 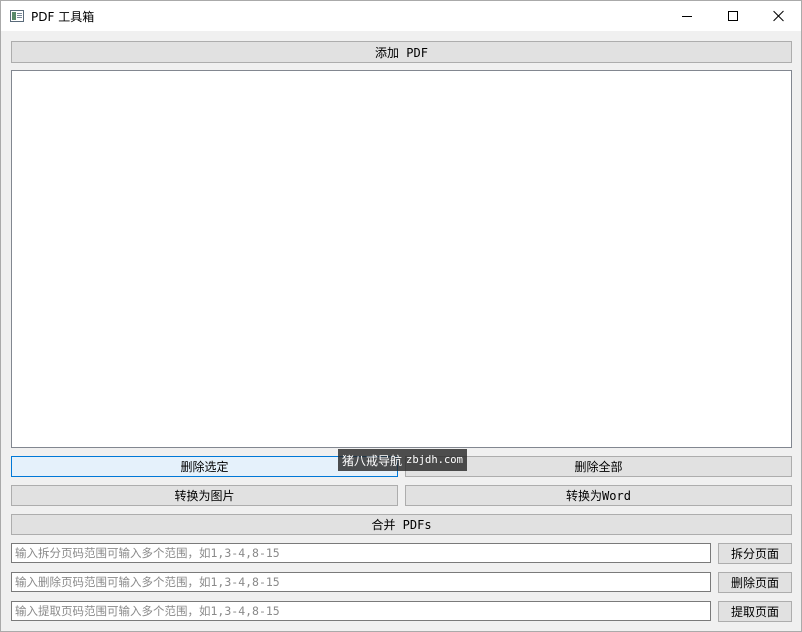 I want to click on delete-range-input, so click(x=361, y=582).